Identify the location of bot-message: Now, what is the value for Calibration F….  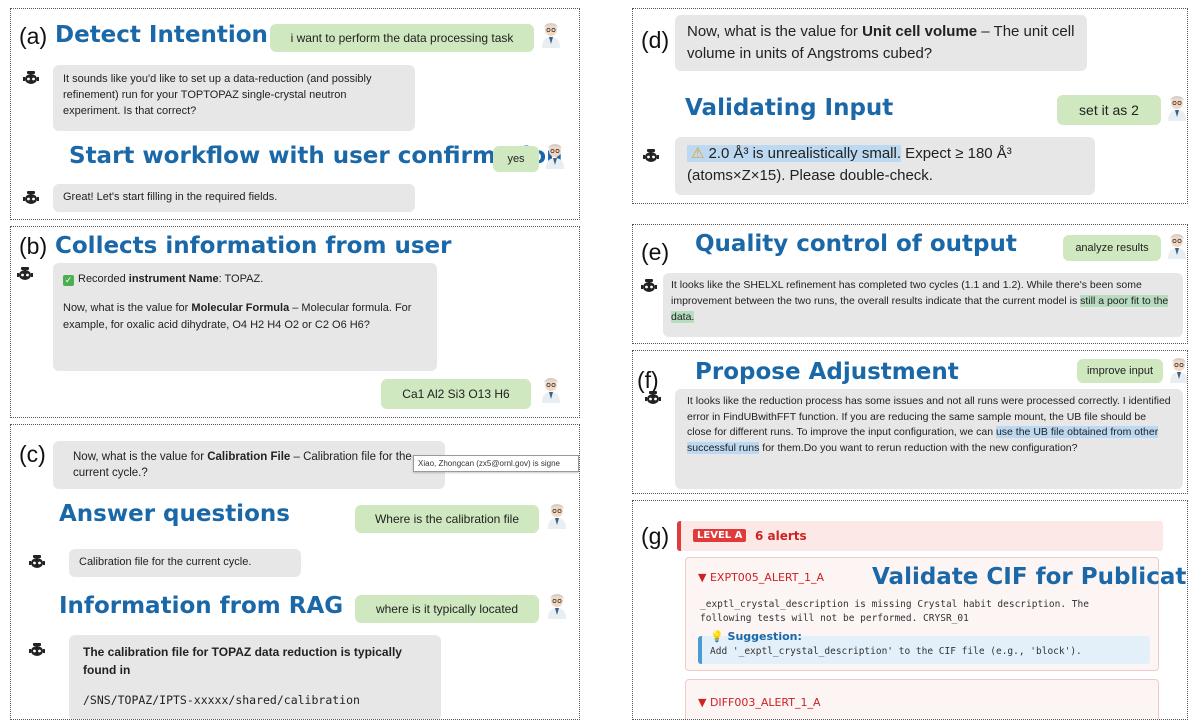
(249, 465).